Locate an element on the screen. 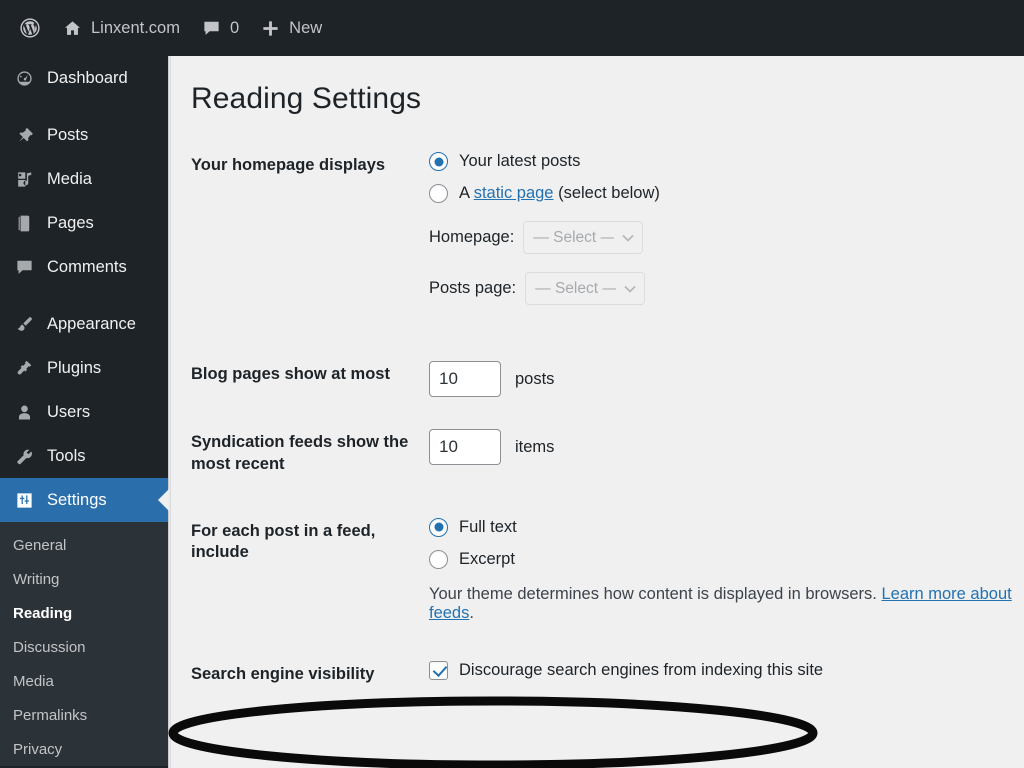 Image resolution: width=1024 pixels, height=768 pixels. radio-excerpt is located at coordinates (438, 559).